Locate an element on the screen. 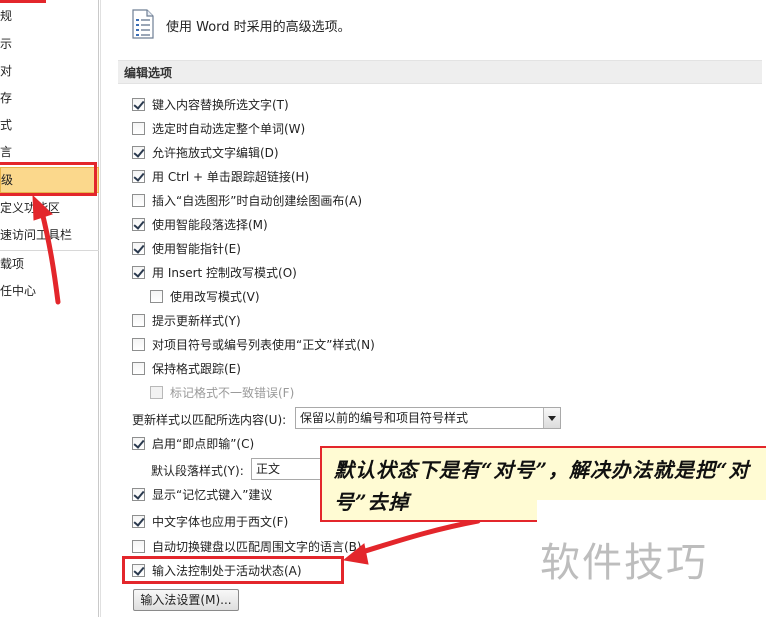  option-smart-paragraph: 使用智能段落选择(M) is located at coordinates (200, 224).